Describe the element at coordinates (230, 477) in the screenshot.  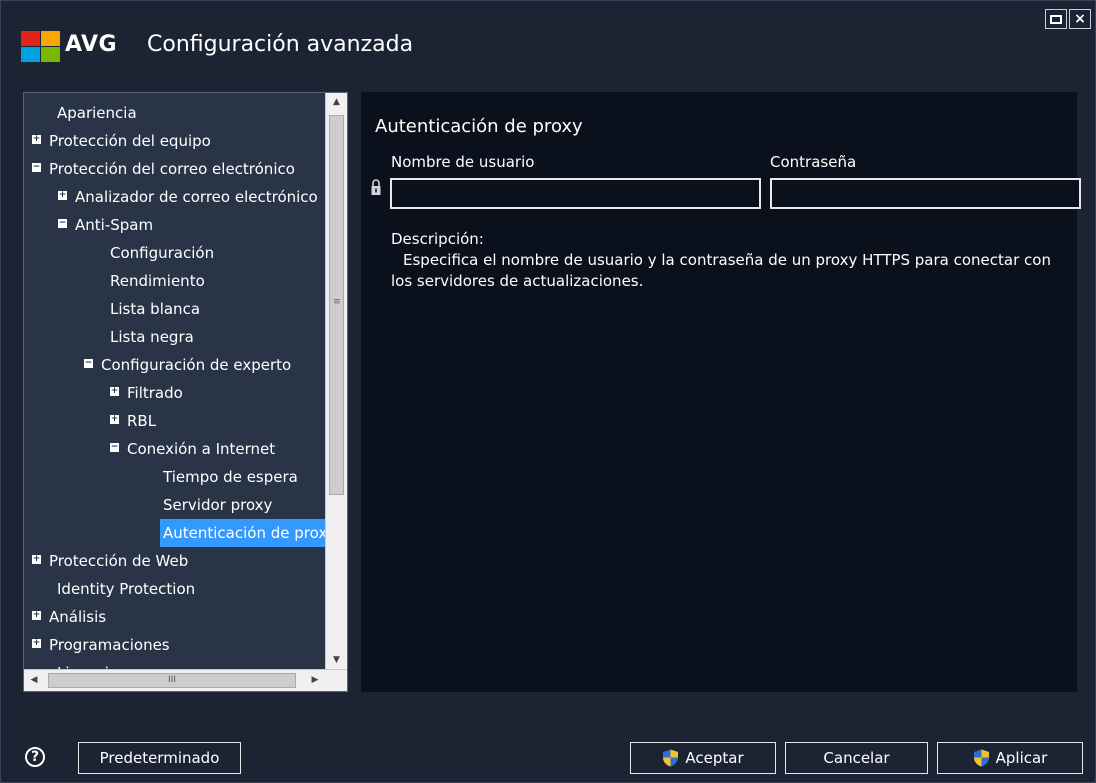
I see `tree-item-label: Tiempo de espera` at that location.